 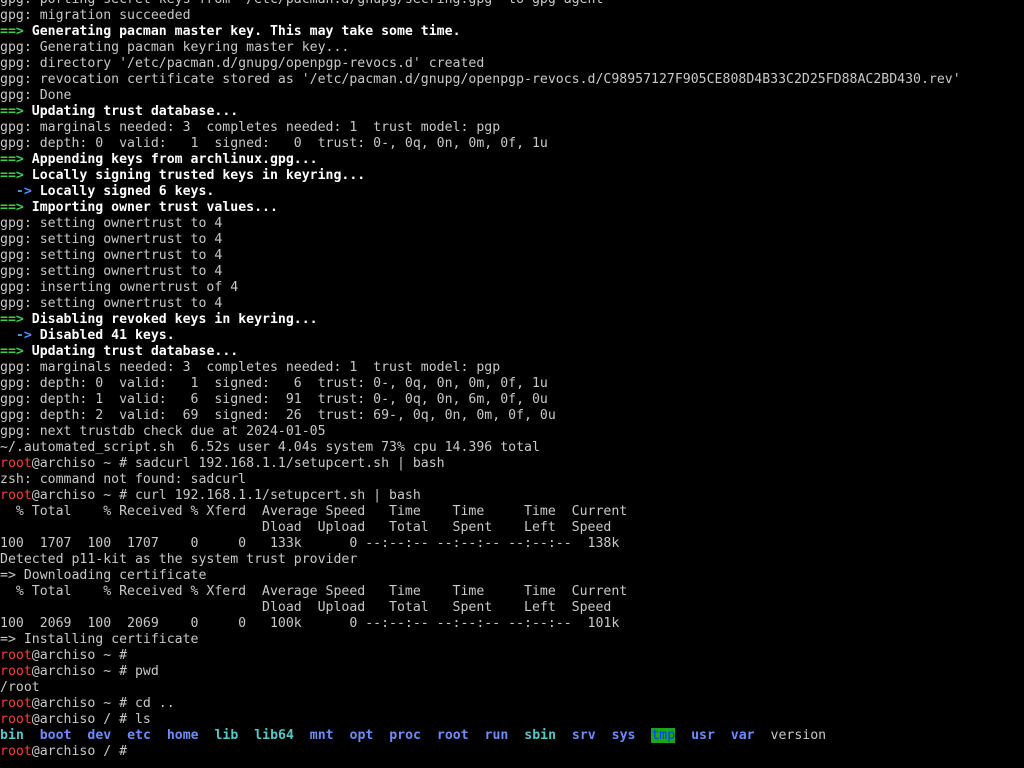 I want to click on terminal-text: @archiso ~ # pwd, so click(x=95, y=671).